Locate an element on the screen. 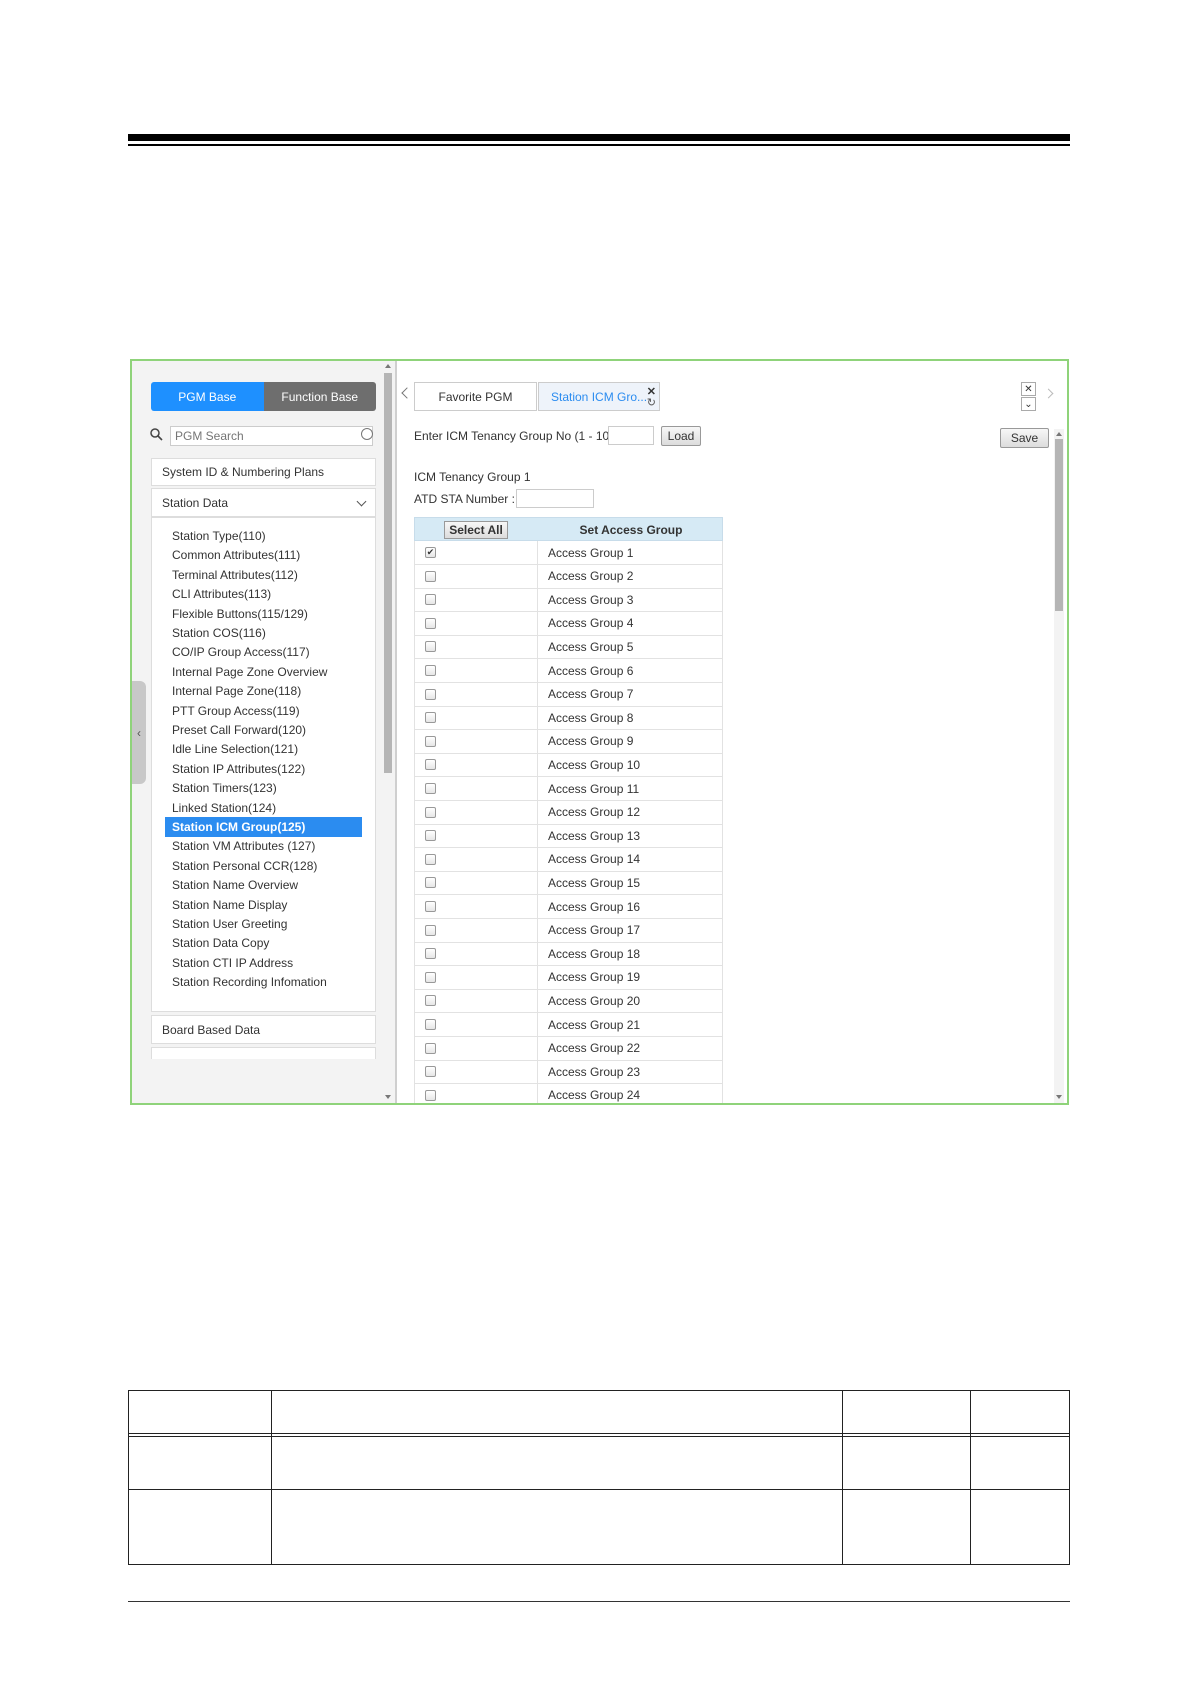 This screenshot has width=1191, height=1684. table-row: Access Group 23 is located at coordinates (568, 1072).